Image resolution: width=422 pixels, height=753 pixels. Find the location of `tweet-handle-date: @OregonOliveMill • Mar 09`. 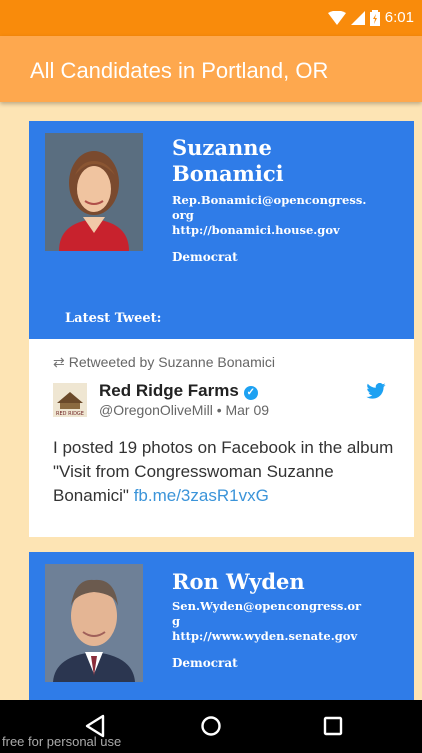

tweet-handle-date: @OregonOliveMill • Mar 09 is located at coordinates (184, 410).